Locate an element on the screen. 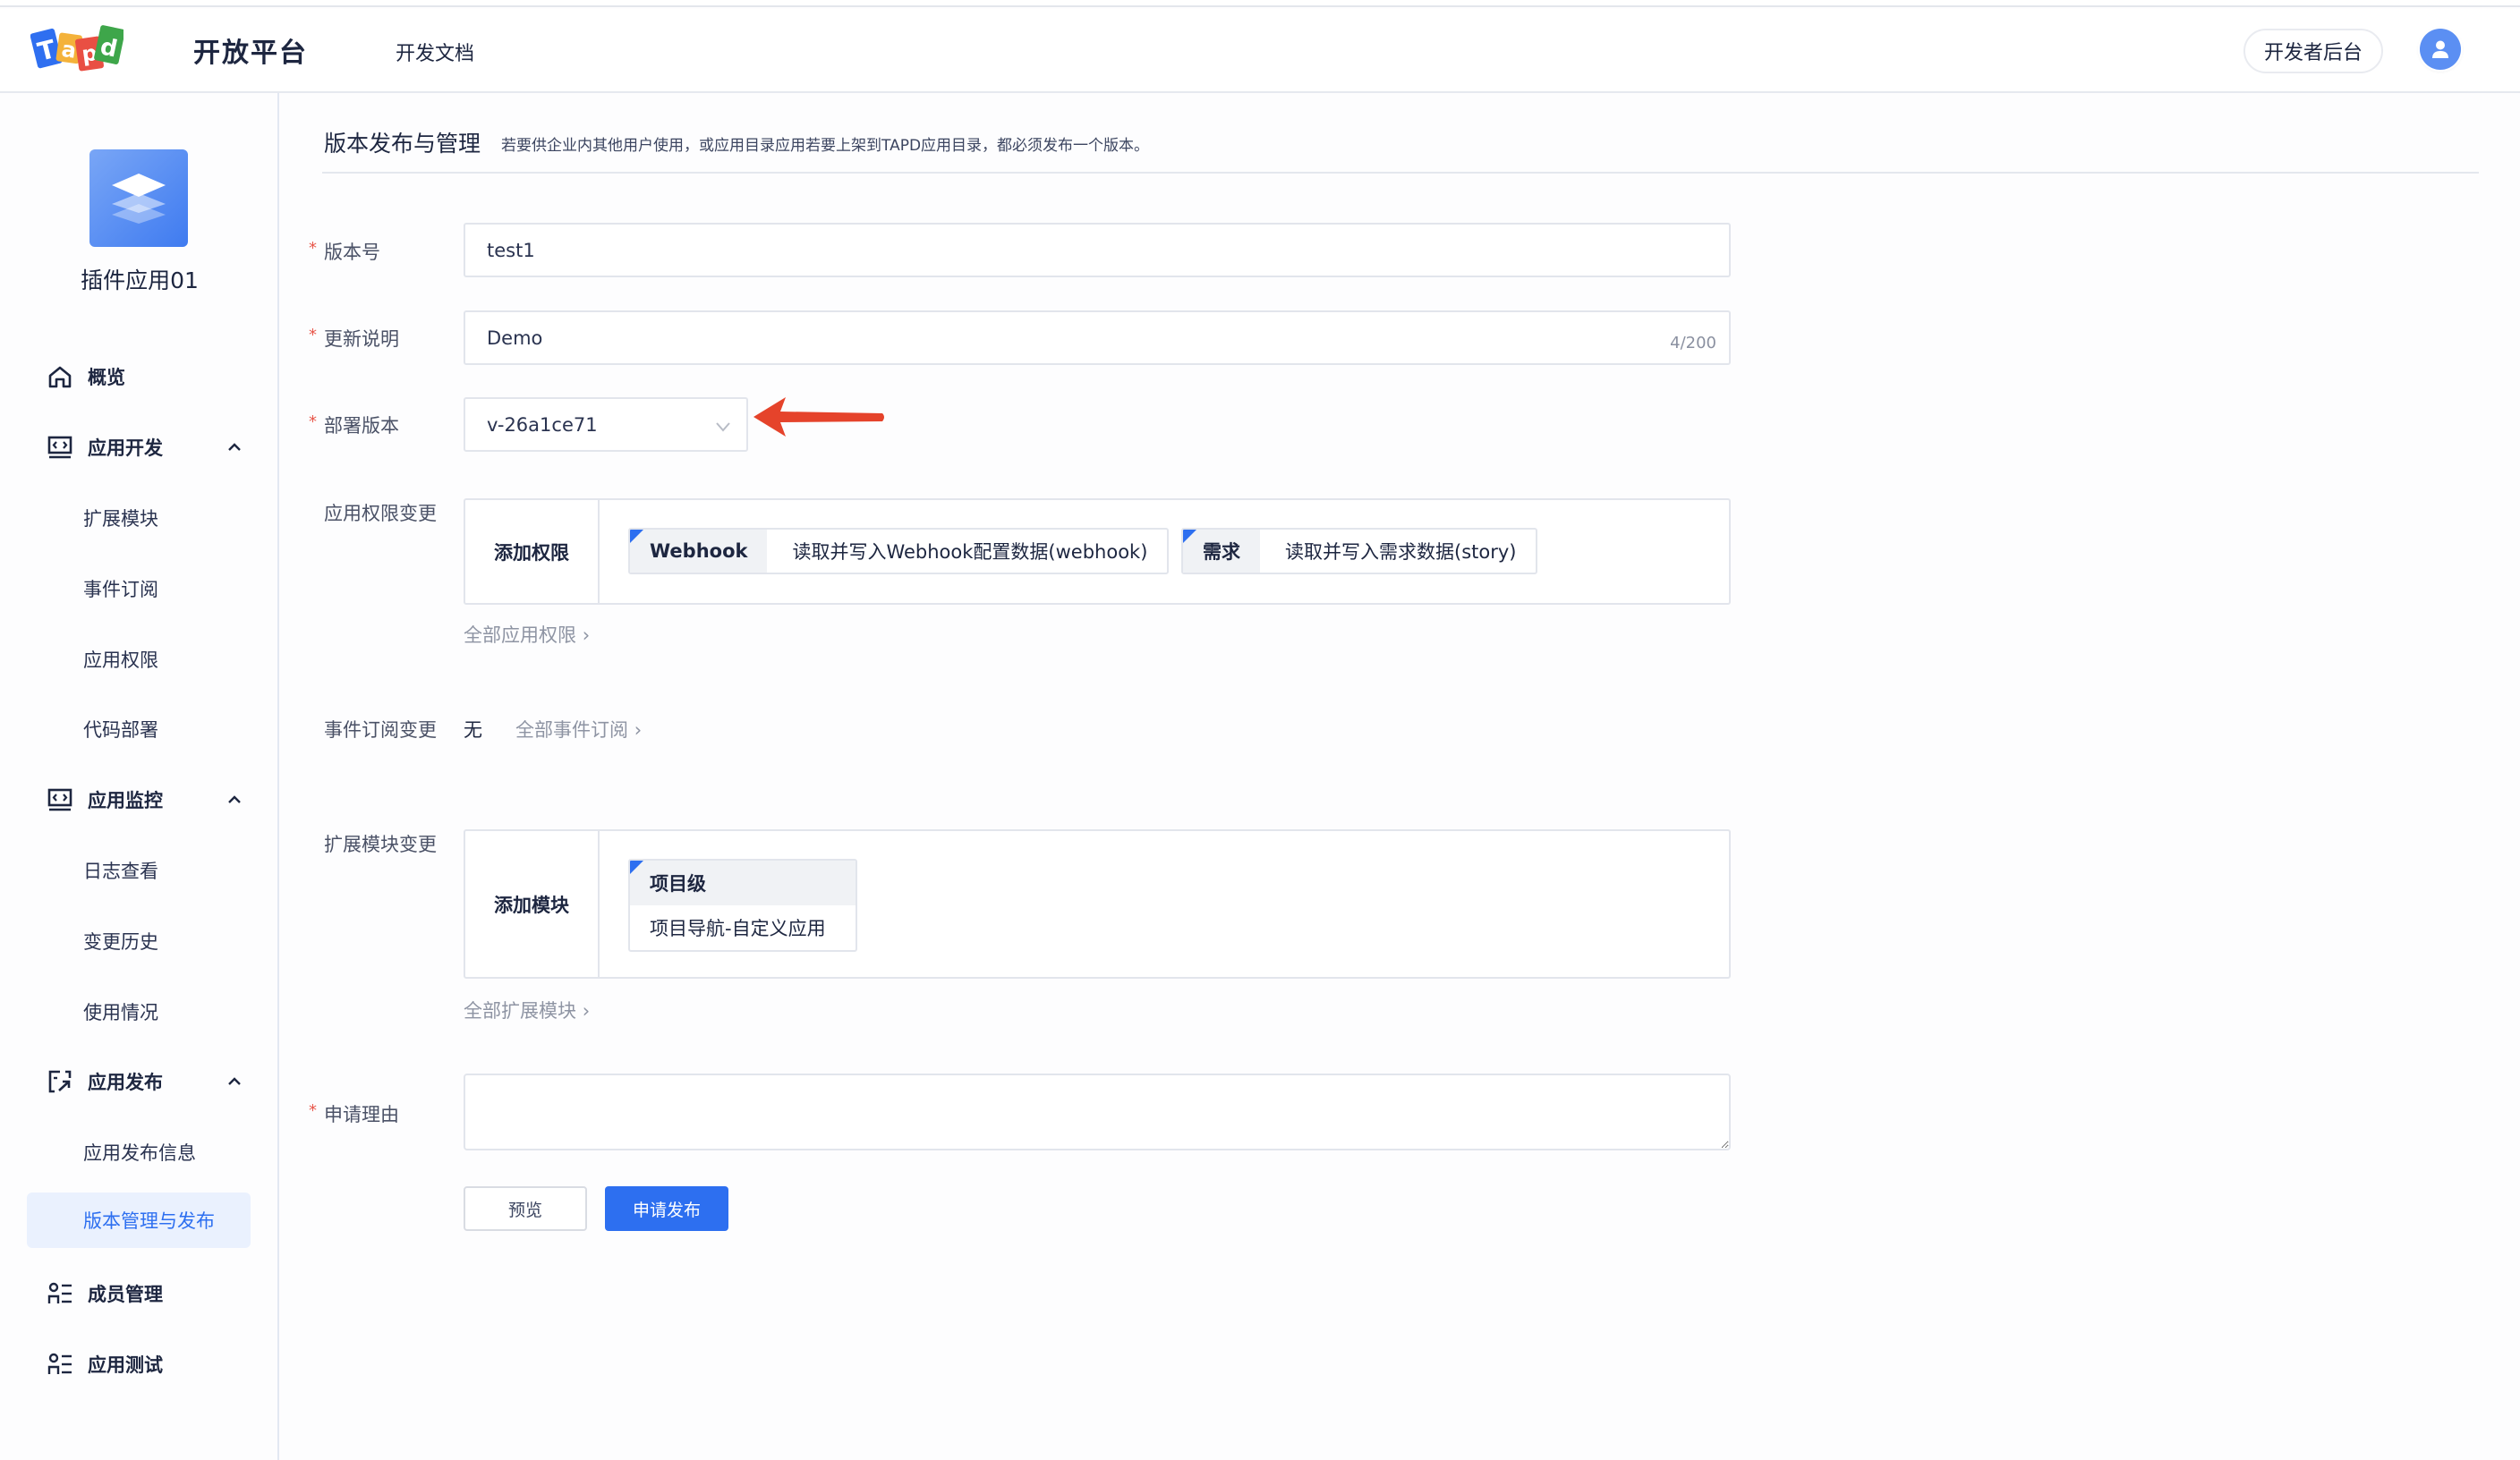  tapd-logo: T a p d is located at coordinates (77, 48).